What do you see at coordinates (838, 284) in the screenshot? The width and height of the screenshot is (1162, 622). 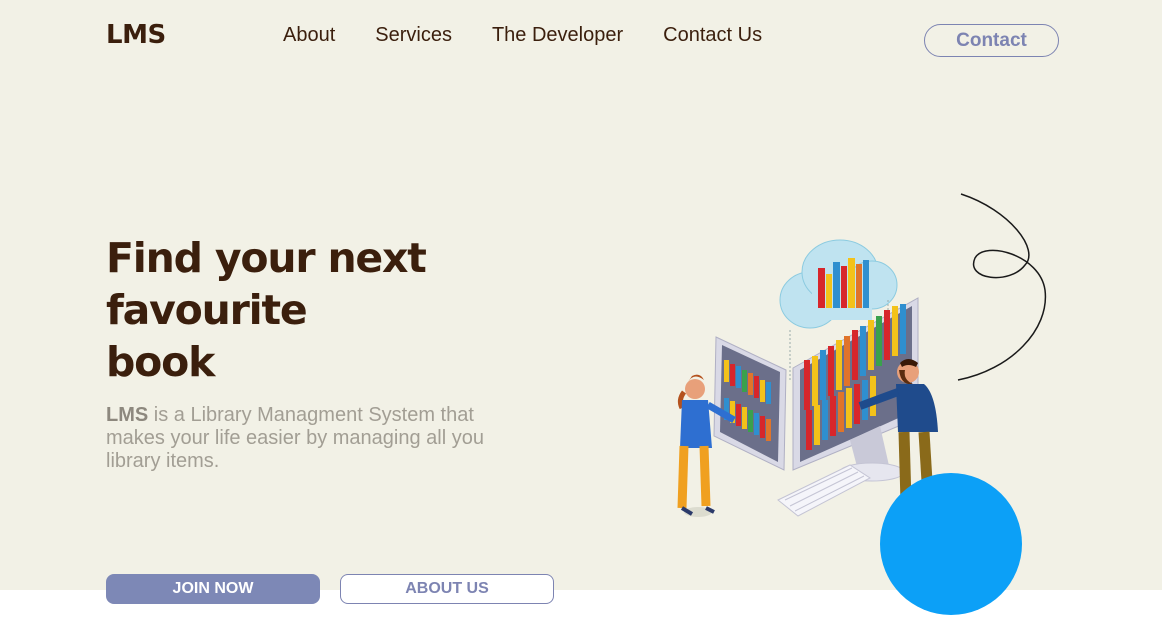 I see `cloud-icon` at bounding box center [838, 284].